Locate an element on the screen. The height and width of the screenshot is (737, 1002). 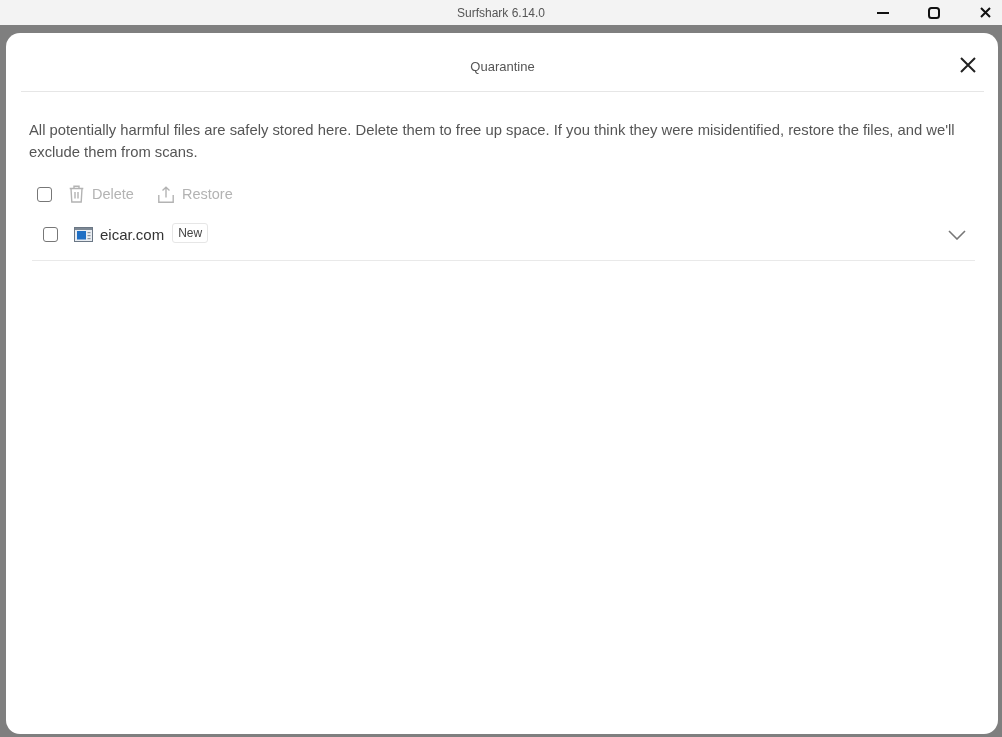
chevron-down-icon is located at coordinates (957, 234).